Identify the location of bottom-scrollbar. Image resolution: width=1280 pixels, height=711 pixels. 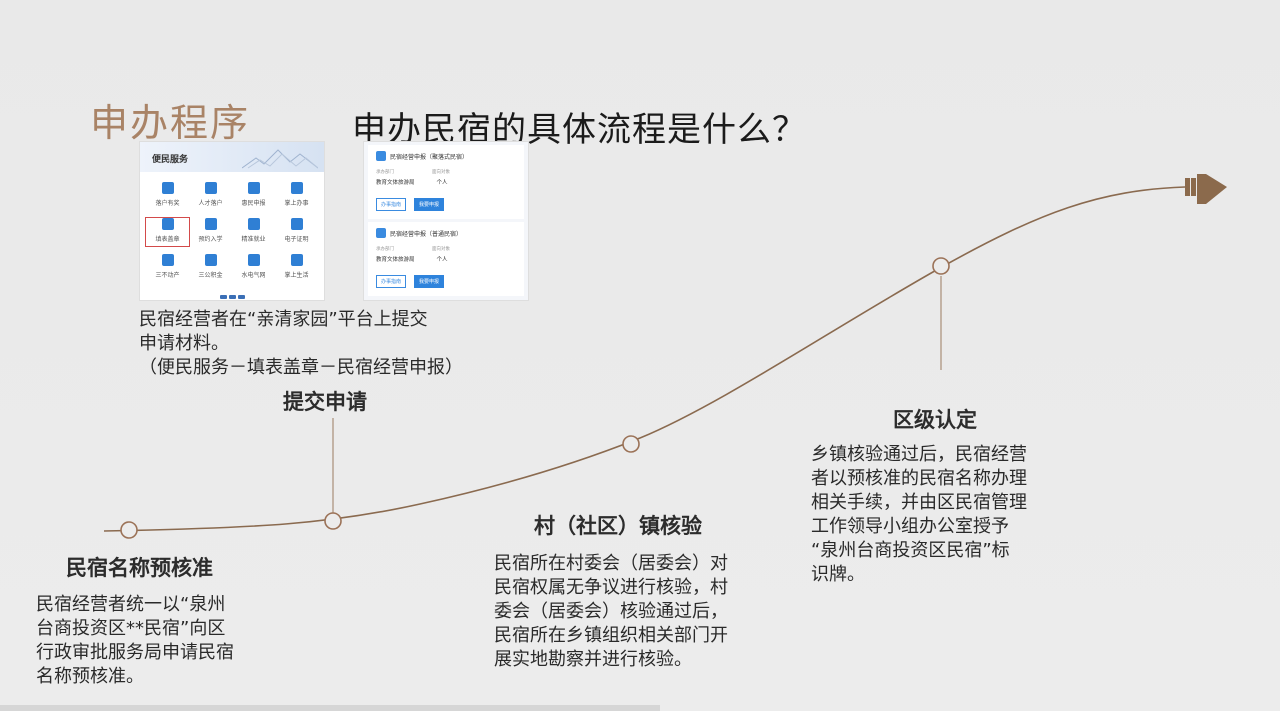
(330, 708).